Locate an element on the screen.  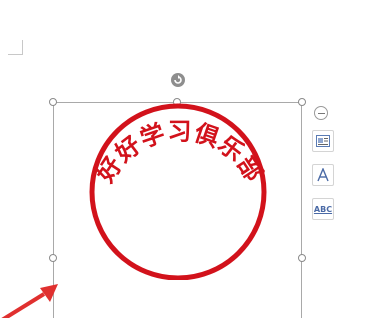
text-effects-icon is located at coordinates (323, 175).